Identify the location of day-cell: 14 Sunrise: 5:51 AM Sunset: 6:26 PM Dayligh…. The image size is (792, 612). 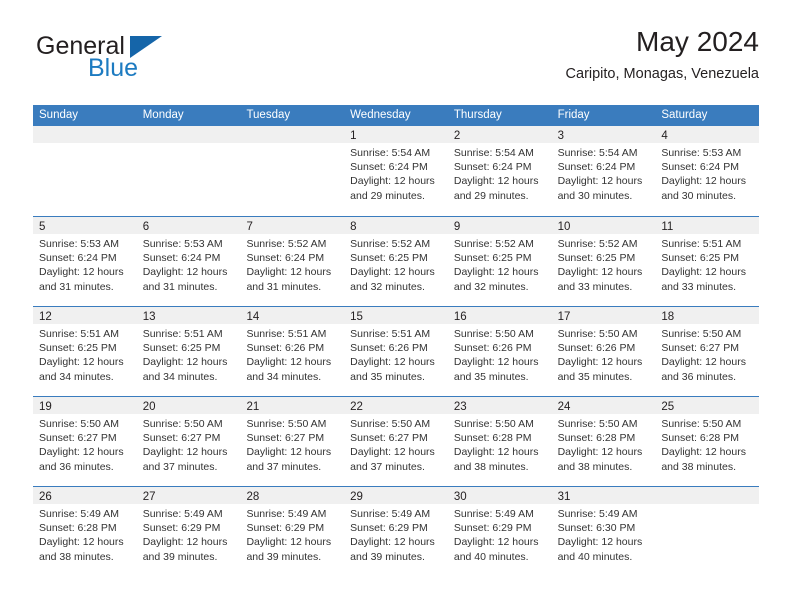
(292, 351).